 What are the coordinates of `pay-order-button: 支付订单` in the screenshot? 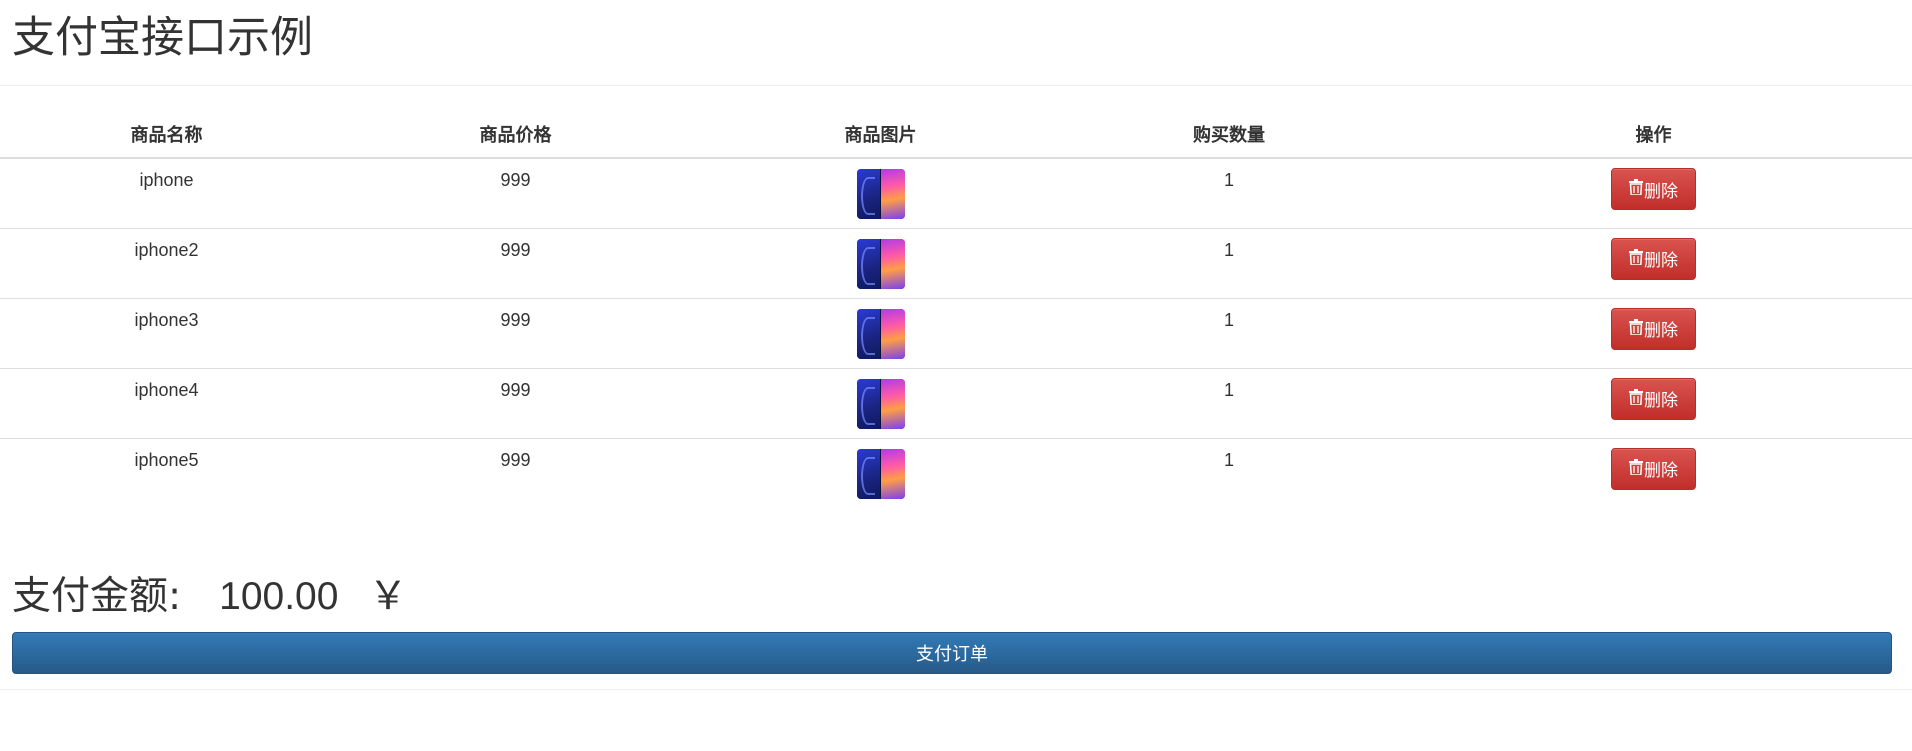 It's located at (952, 653).